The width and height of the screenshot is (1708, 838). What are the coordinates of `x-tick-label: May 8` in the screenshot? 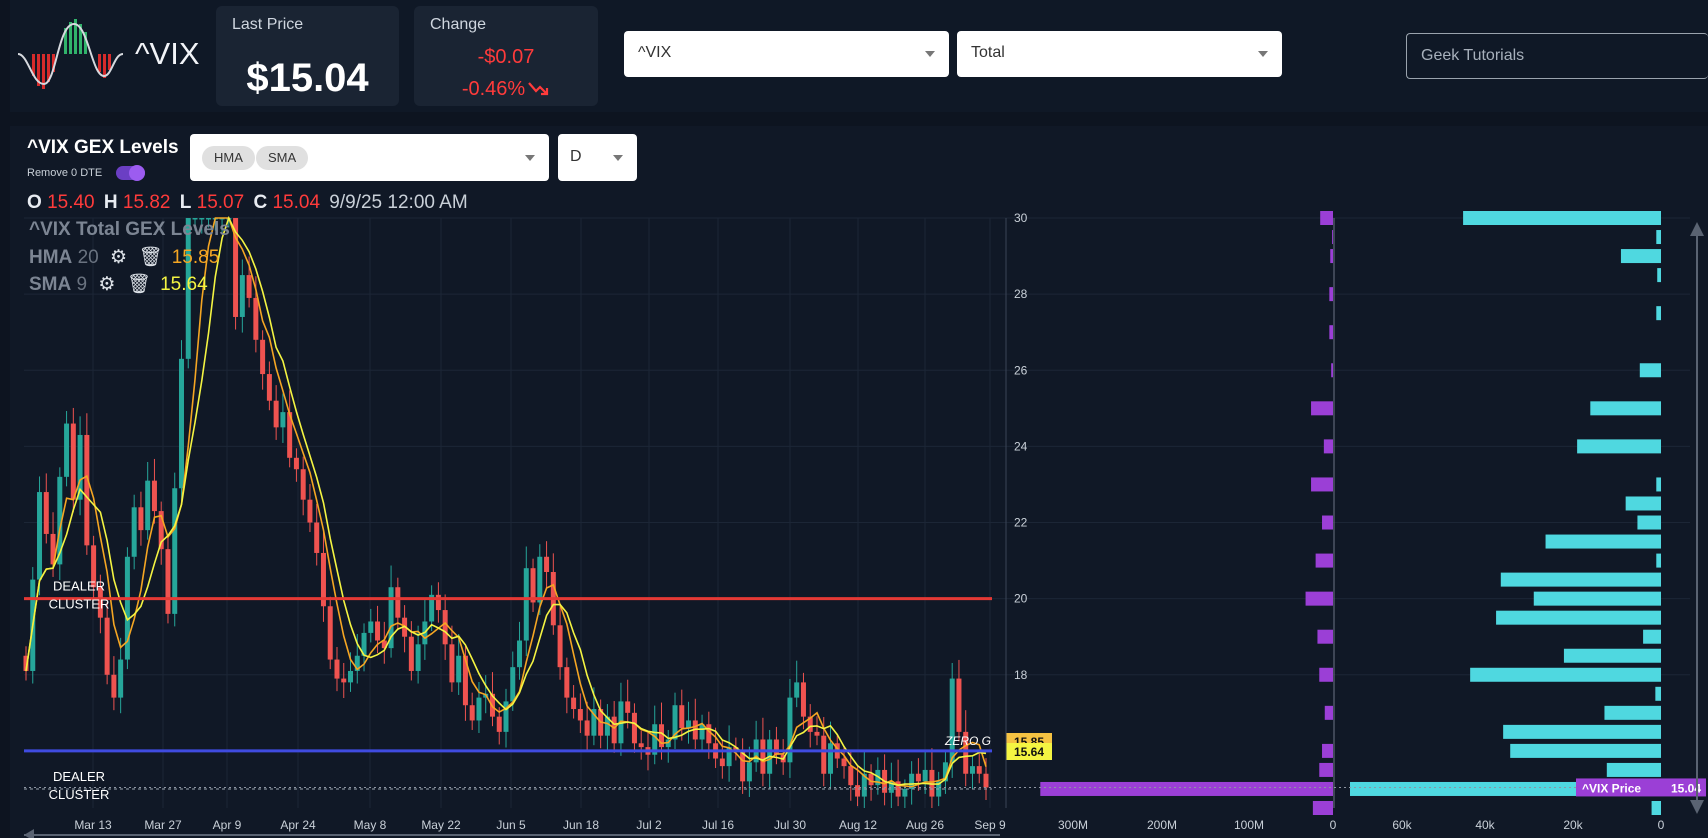 It's located at (370, 825).